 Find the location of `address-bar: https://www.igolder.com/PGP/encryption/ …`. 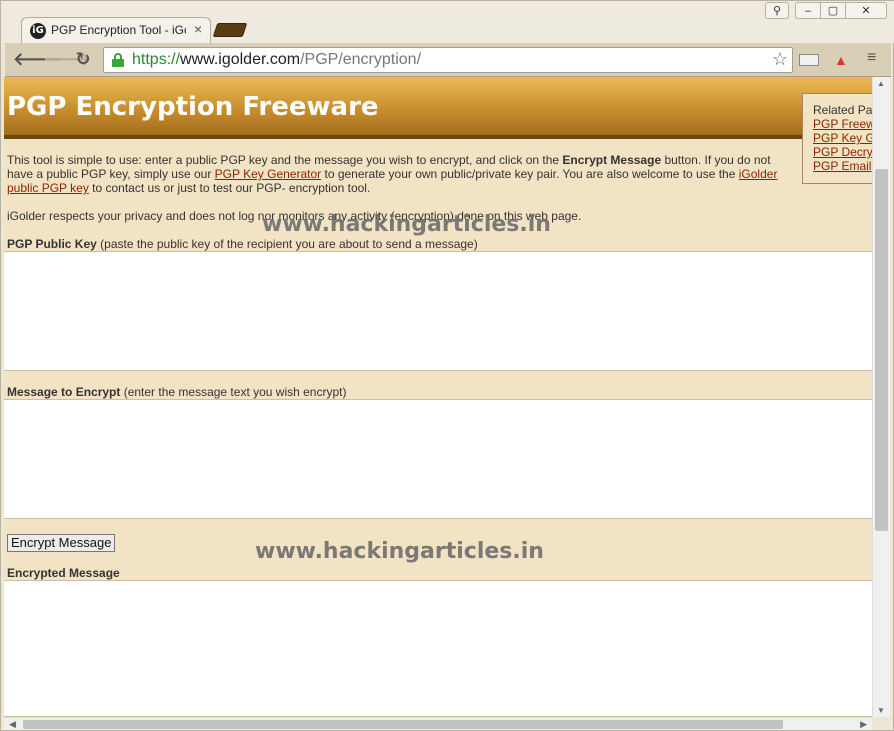

address-bar: https://www.igolder.com/PGP/encryption/ … is located at coordinates (448, 60).